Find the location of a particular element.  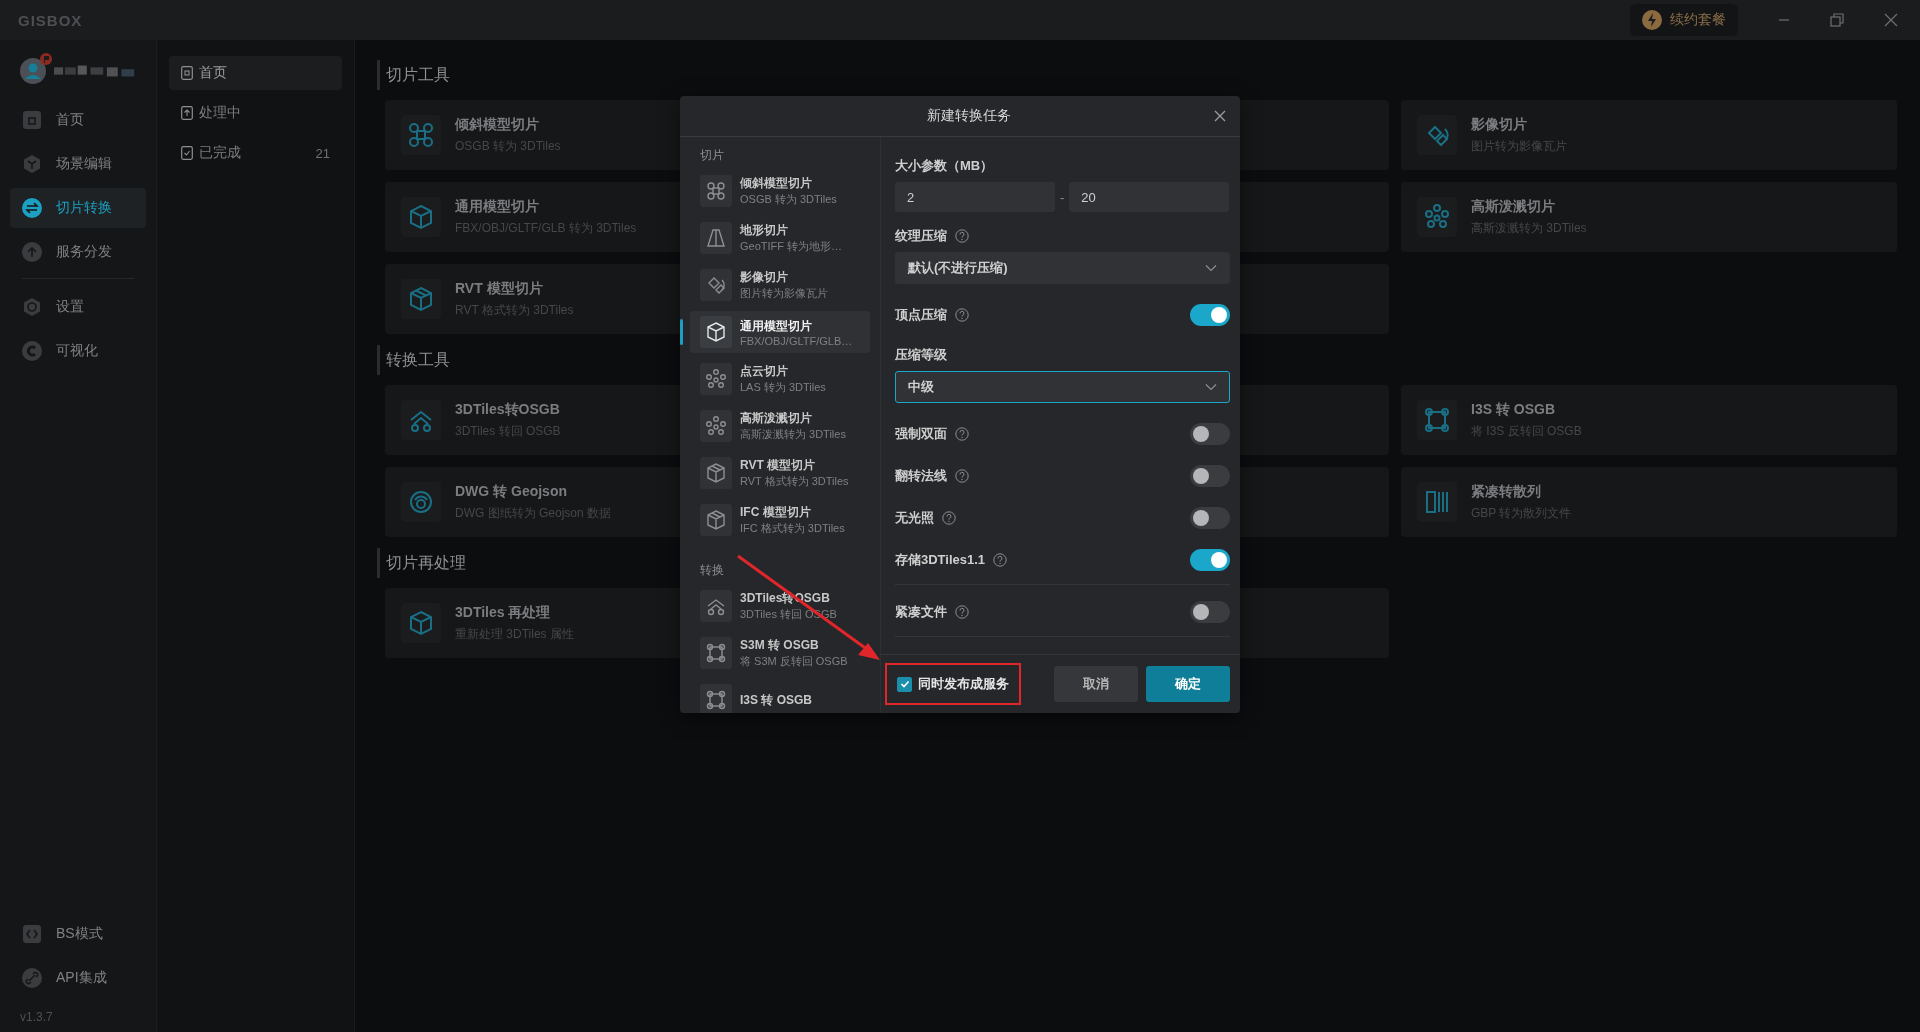

confirm-button: 确定 is located at coordinates (1188, 684).